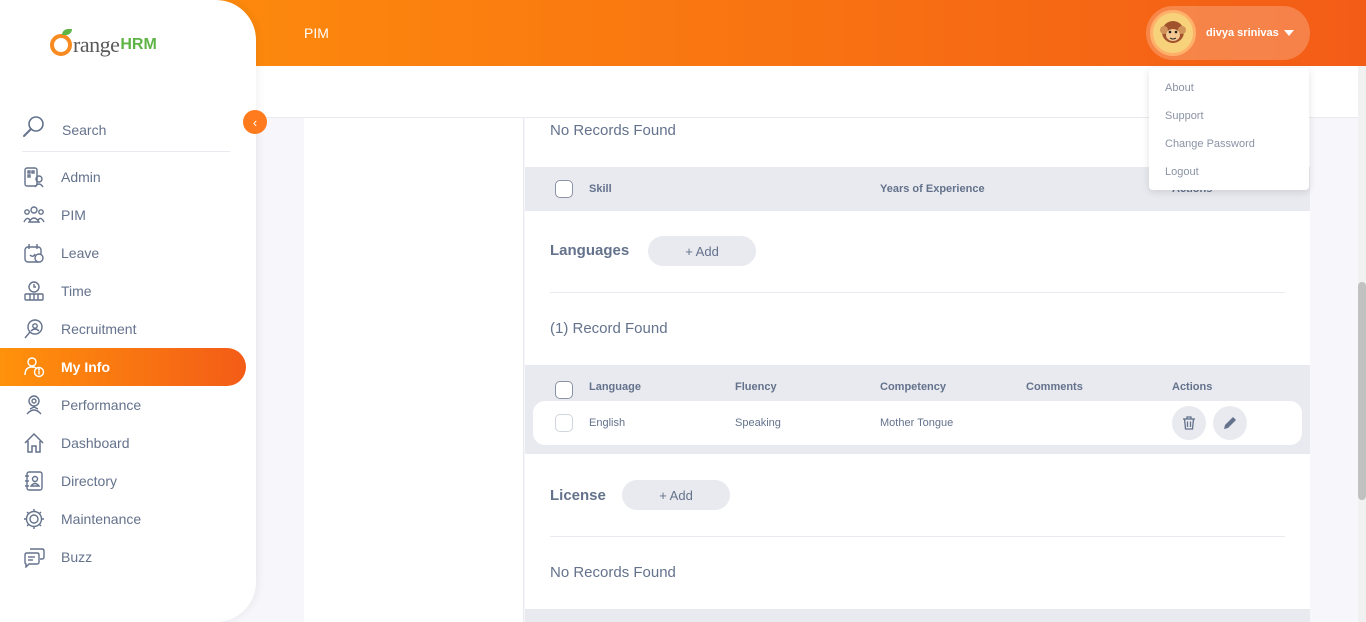 This screenshot has height=622, width=1366. What do you see at coordinates (84, 129) in the screenshot?
I see `search-label: Search` at bounding box center [84, 129].